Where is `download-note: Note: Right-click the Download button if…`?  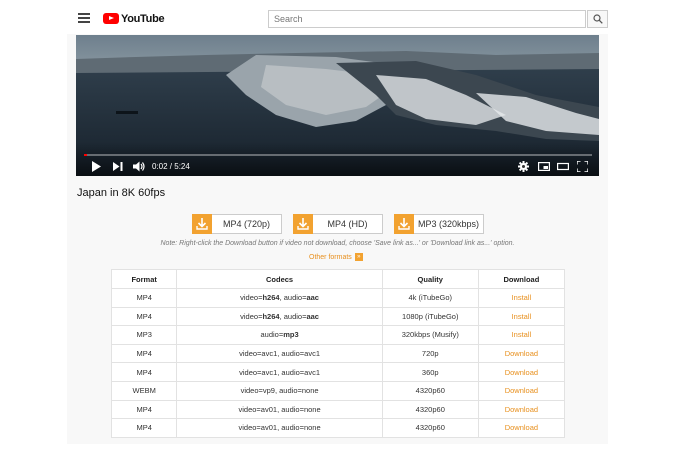
download-note: Note: Right-click the Download button if… is located at coordinates (337, 243).